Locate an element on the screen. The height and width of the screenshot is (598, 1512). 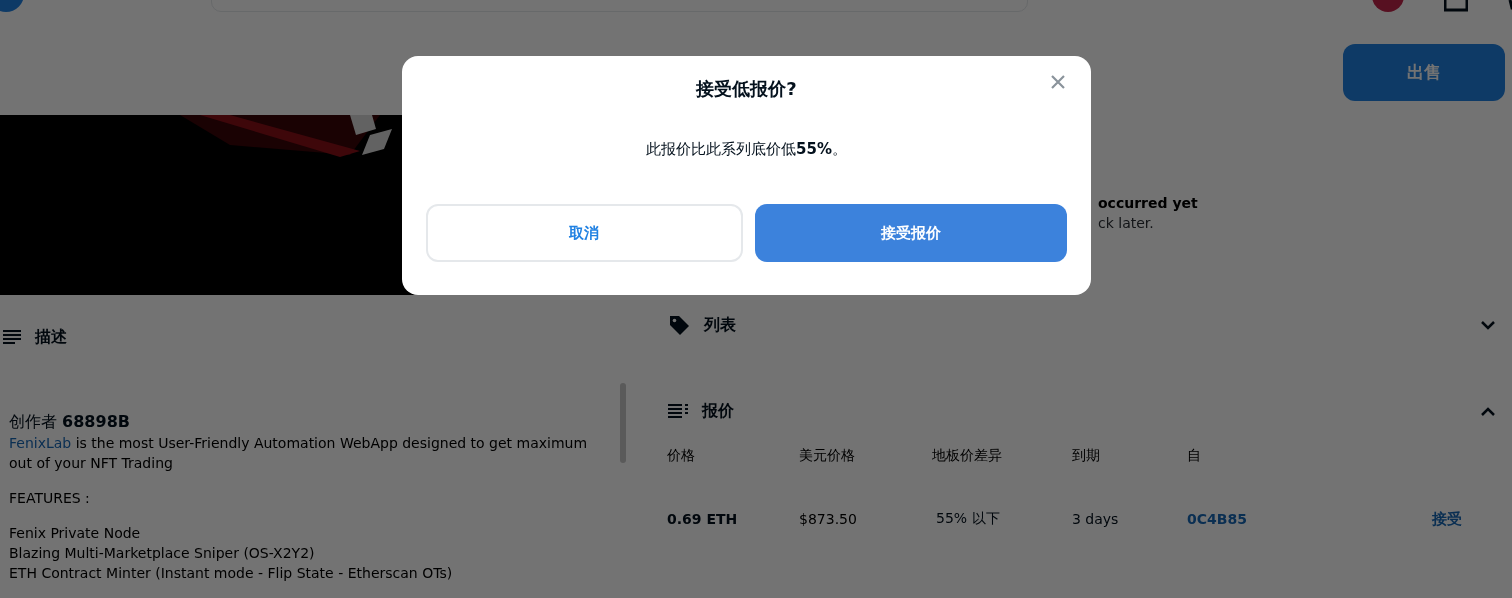
close-icon is located at coordinates (1058, 82).